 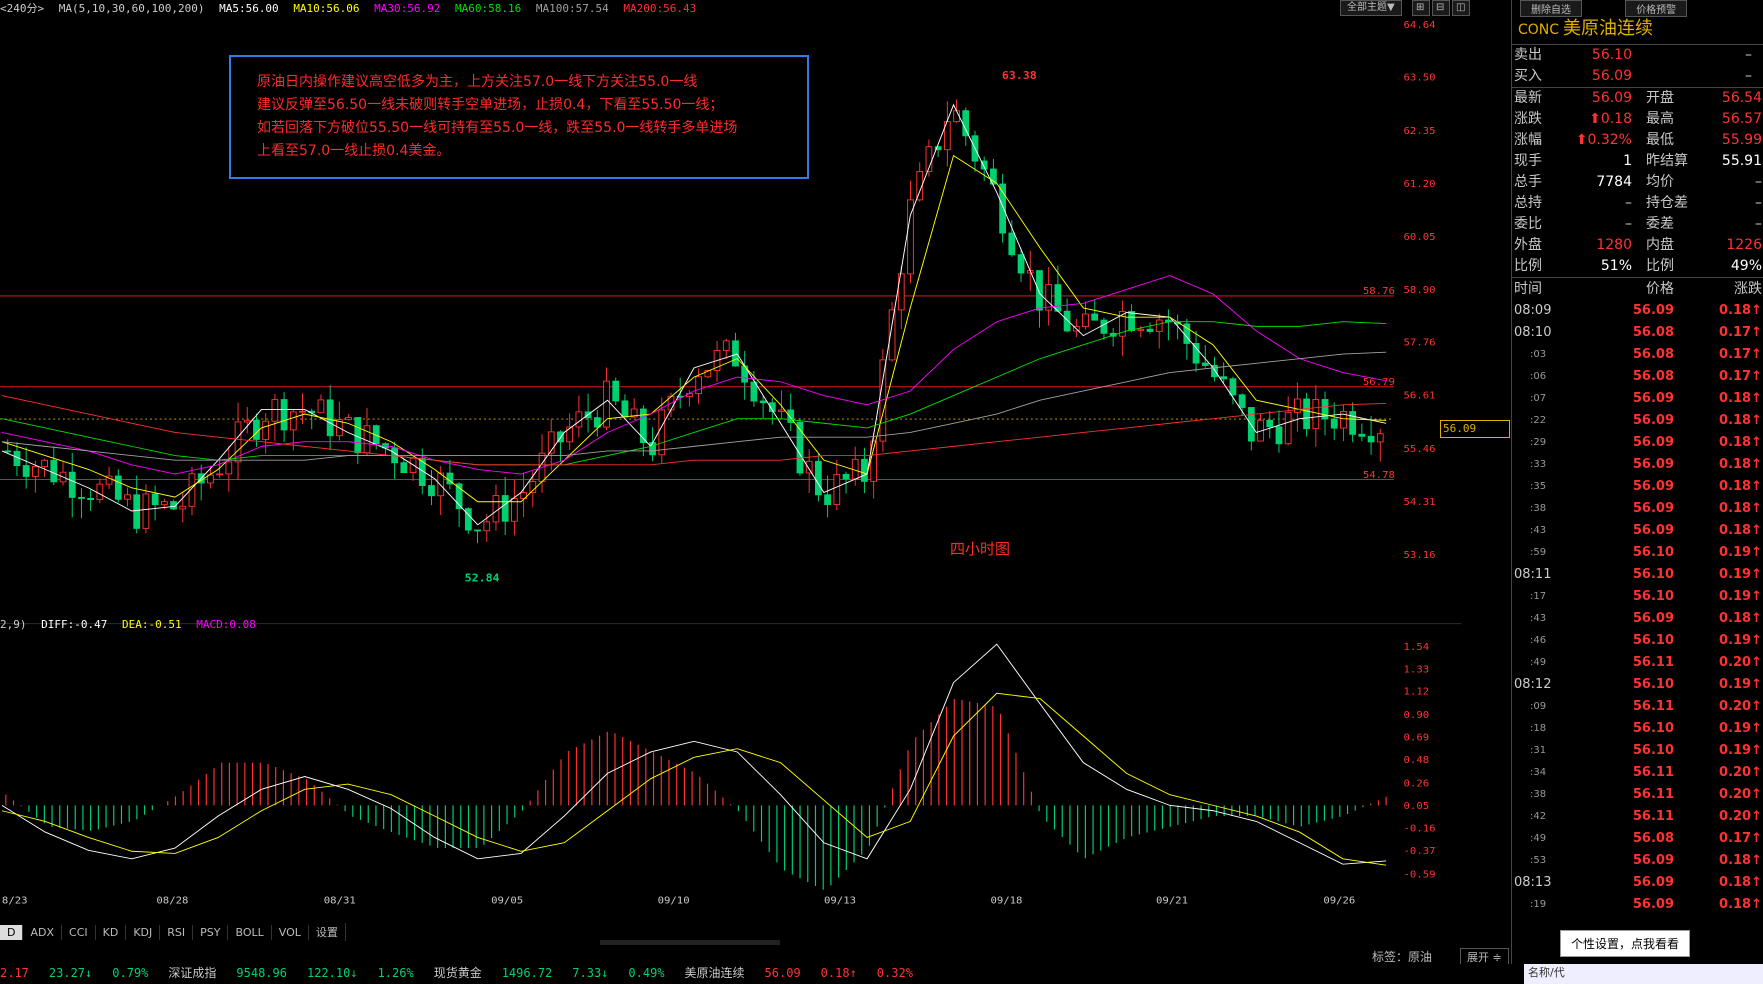 I want to click on ma-params: MA(5,10,30,60,100,200), so click(x=131, y=8).